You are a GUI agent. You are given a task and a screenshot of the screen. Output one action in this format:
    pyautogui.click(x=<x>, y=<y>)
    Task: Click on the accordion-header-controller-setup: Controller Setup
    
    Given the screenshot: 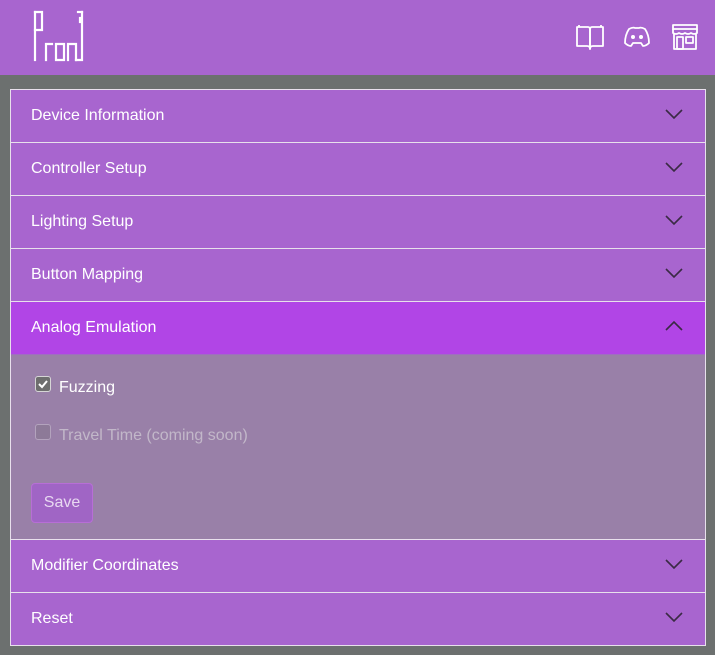 What is the action you would take?
    pyautogui.click(x=358, y=169)
    